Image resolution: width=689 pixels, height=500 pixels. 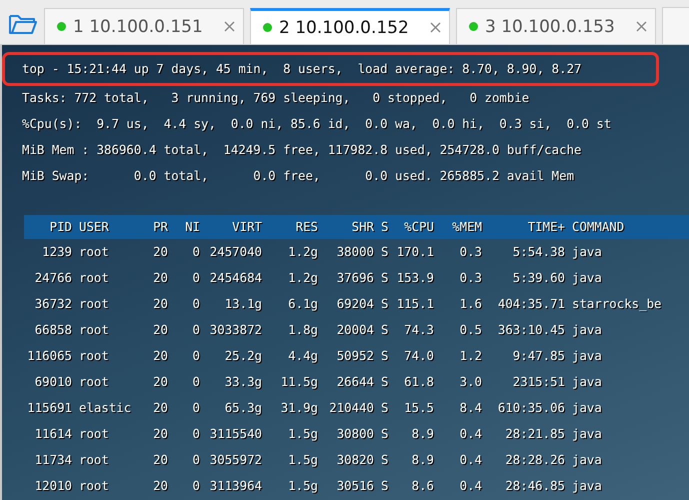 I want to click on table-cell-text: 50952, so click(x=355, y=356).